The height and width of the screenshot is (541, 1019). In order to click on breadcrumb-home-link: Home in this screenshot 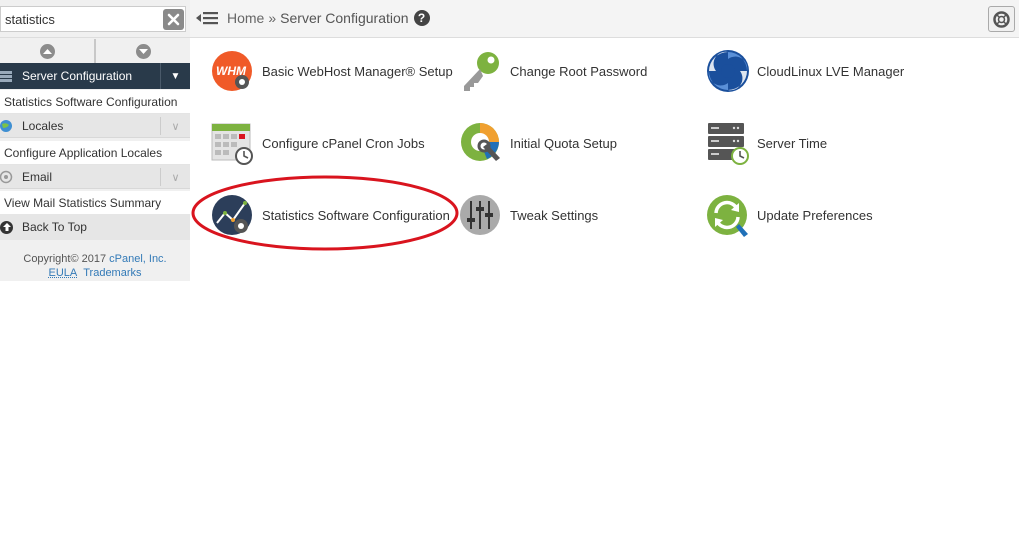, I will do `click(245, 18)`.